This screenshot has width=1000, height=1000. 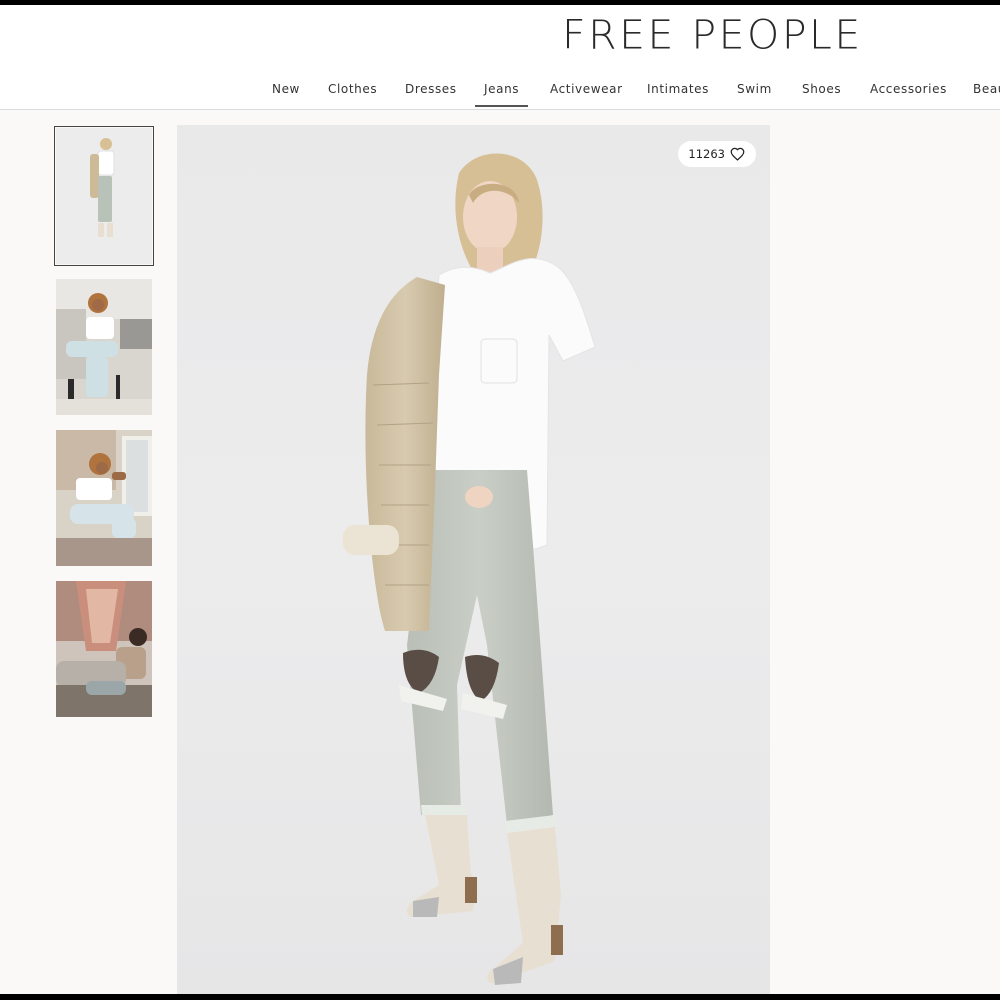 I want to click on thumbnail-3-image, so click(x=104, y=498).